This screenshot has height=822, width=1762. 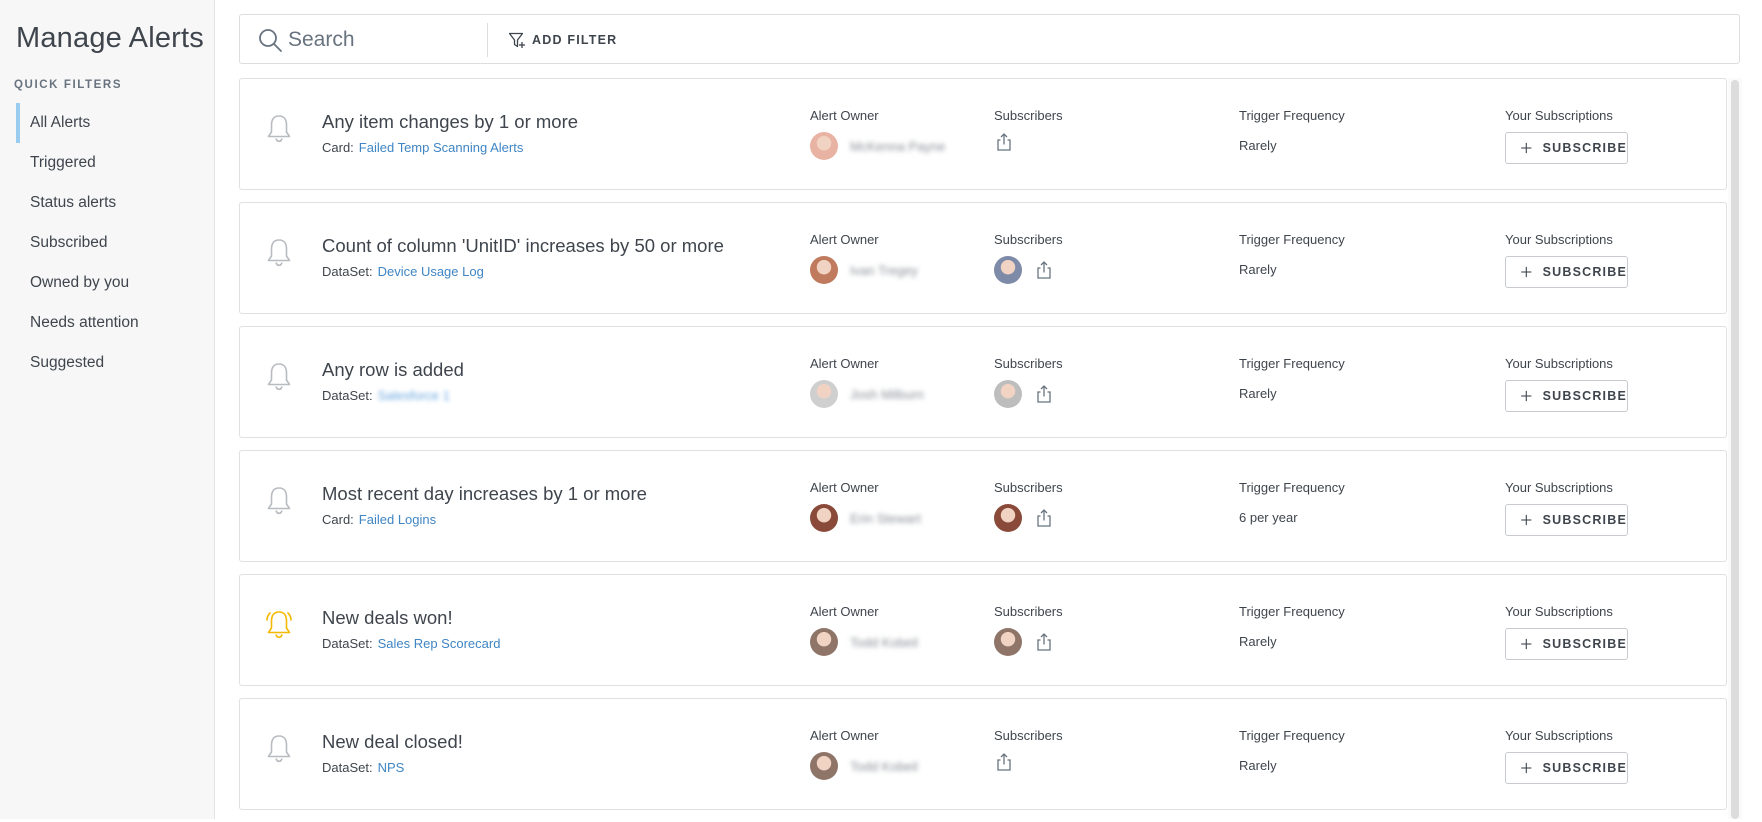 I want to click on scrollbar-thumb, so click(x=1735, y=449).